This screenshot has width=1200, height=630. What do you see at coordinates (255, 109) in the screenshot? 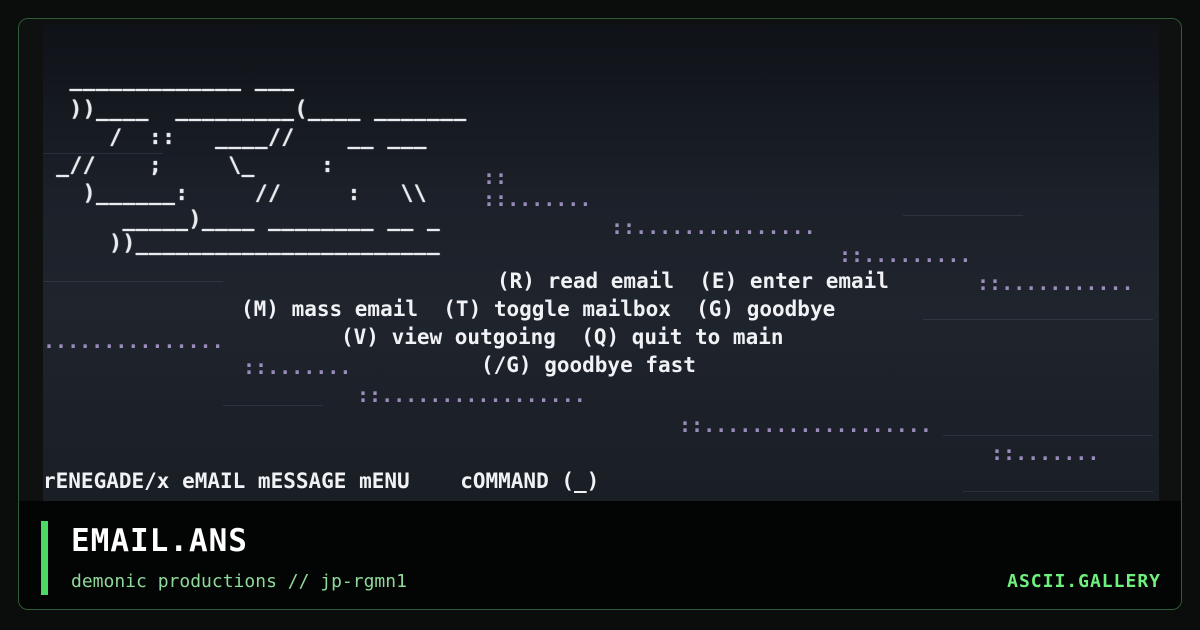
I see `logo-line: ))____ _________(____ _______` at bounding box center [255, 109].